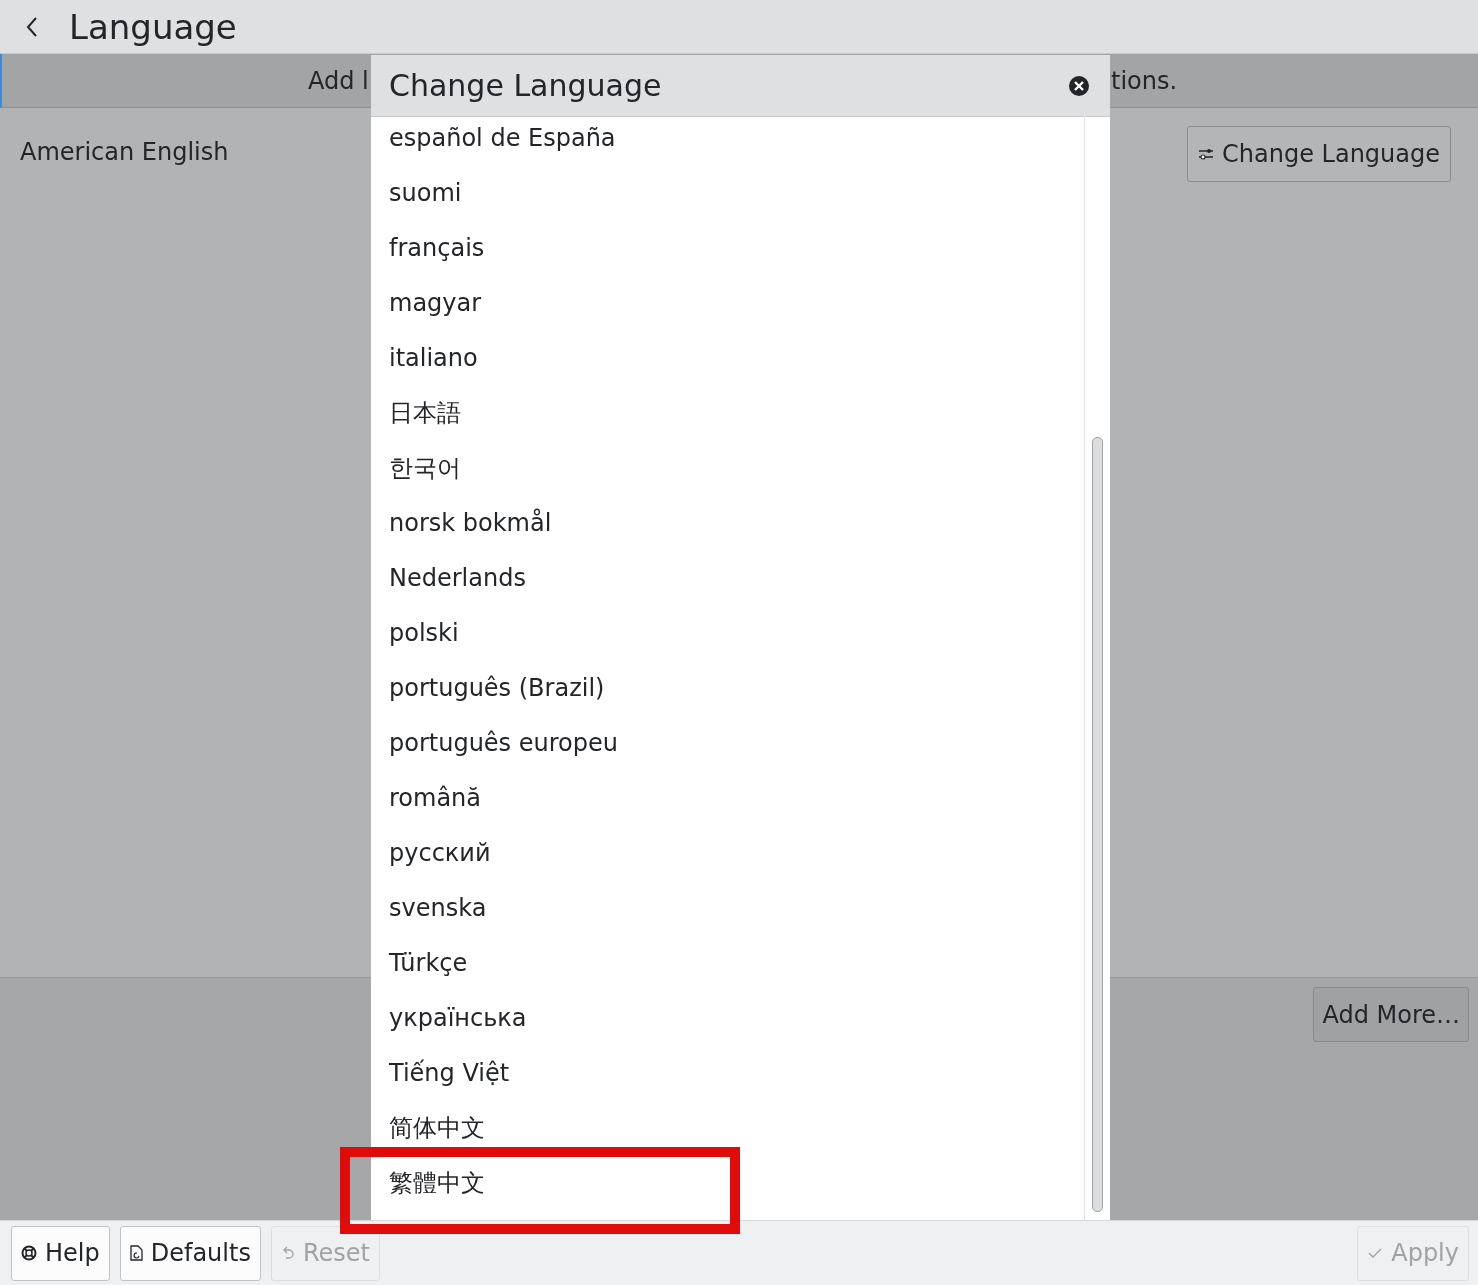  I want to click on language-list-item: português (Brazil), so click(497, 688).